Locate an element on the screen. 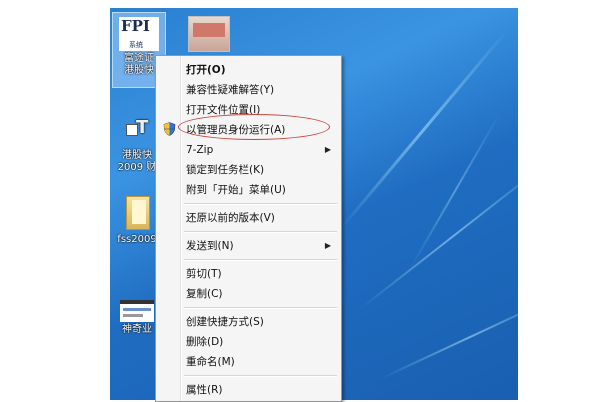 The width and height of the screenshot is (600, 402). menu-item-delete: 删除(D) is located at coordinates (248, 342).